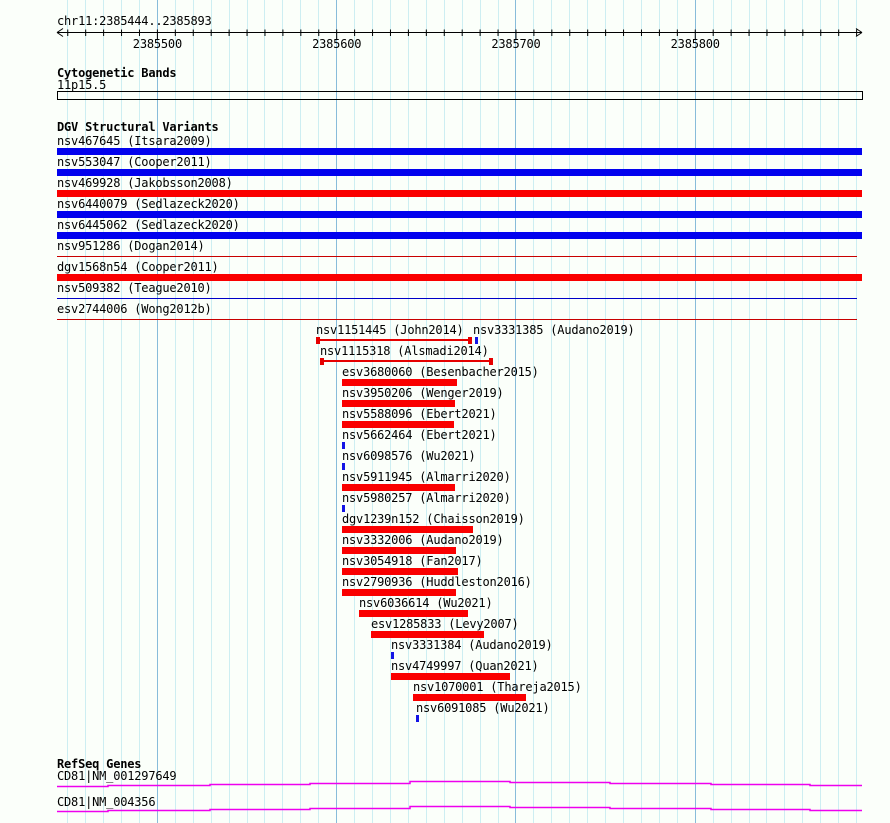  I want to click on variant-label: nsv5980257 (Almarri2020), so click(426, 498).